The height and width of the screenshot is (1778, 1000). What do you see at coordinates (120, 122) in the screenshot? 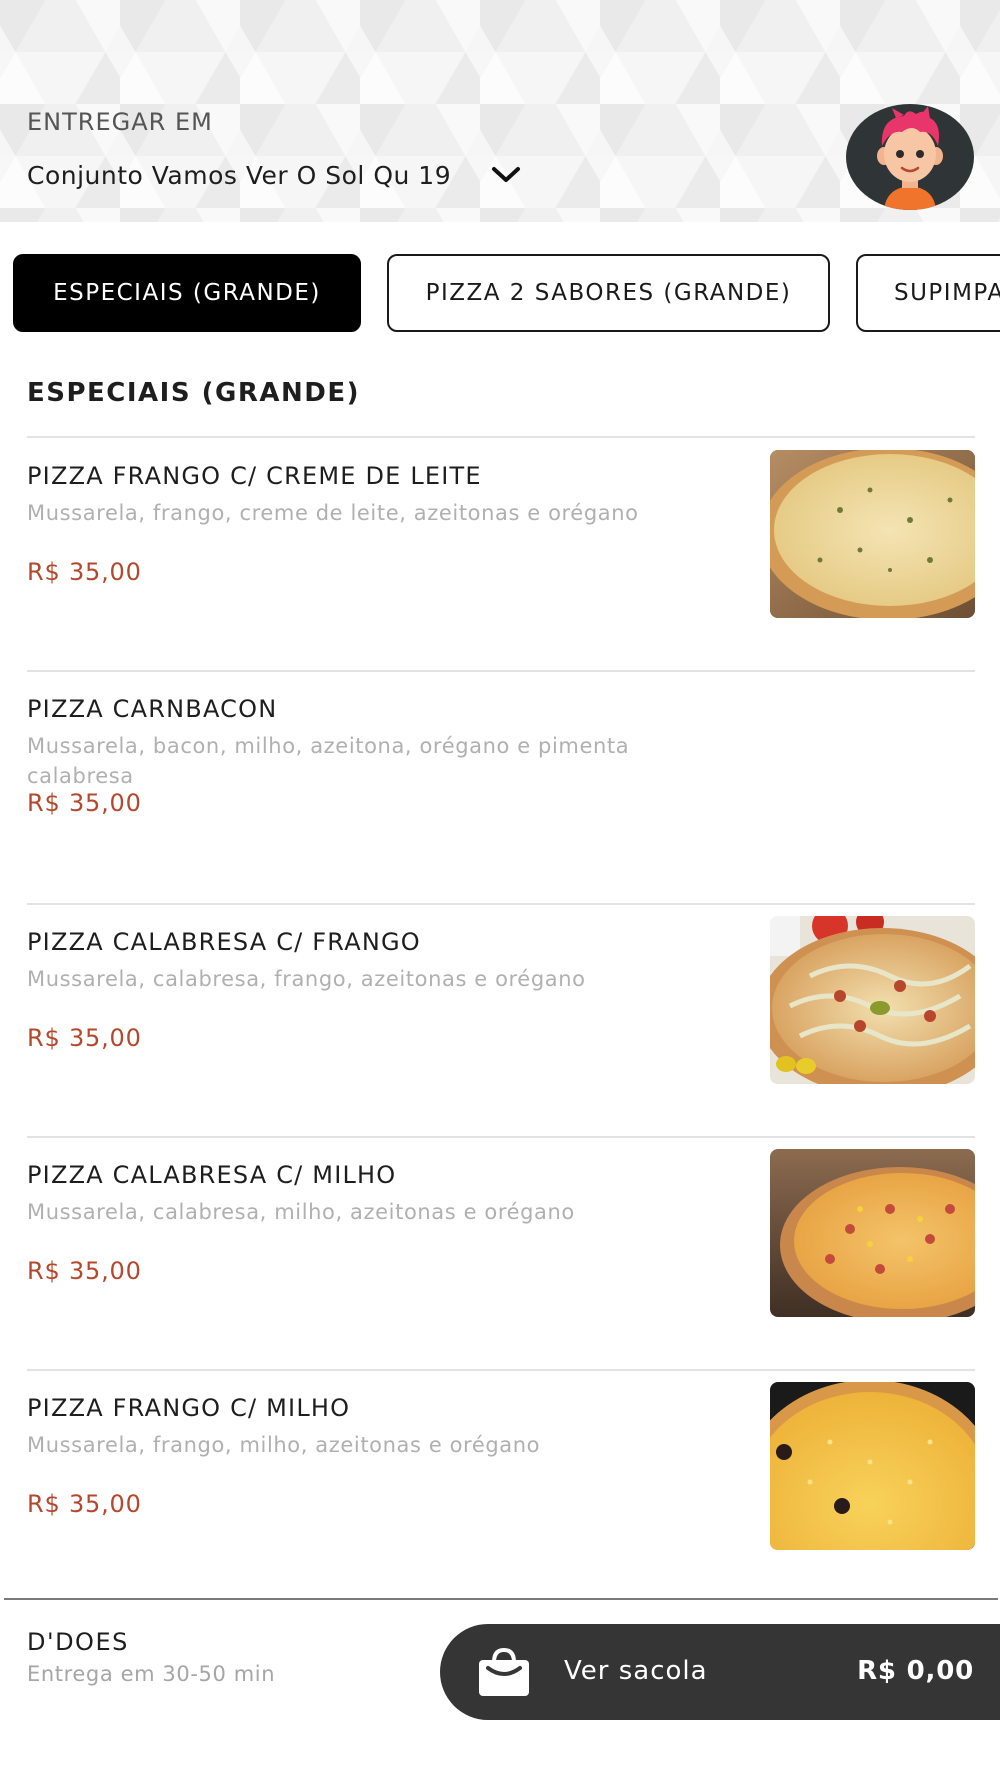
I see `deliver-label: ENTREGAR EM` at bounding box center [120, 122].